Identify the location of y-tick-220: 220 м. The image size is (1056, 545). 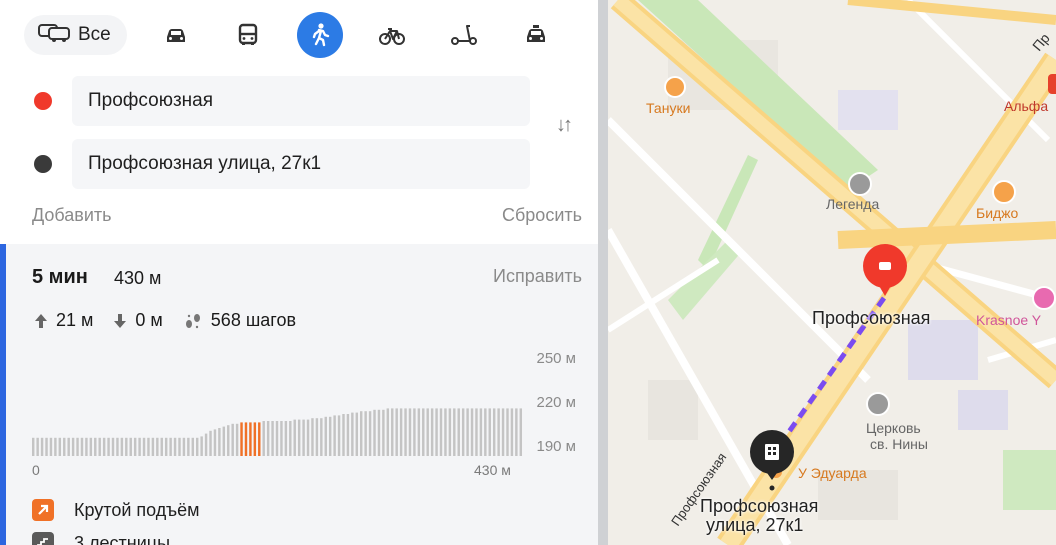
(556, 402).